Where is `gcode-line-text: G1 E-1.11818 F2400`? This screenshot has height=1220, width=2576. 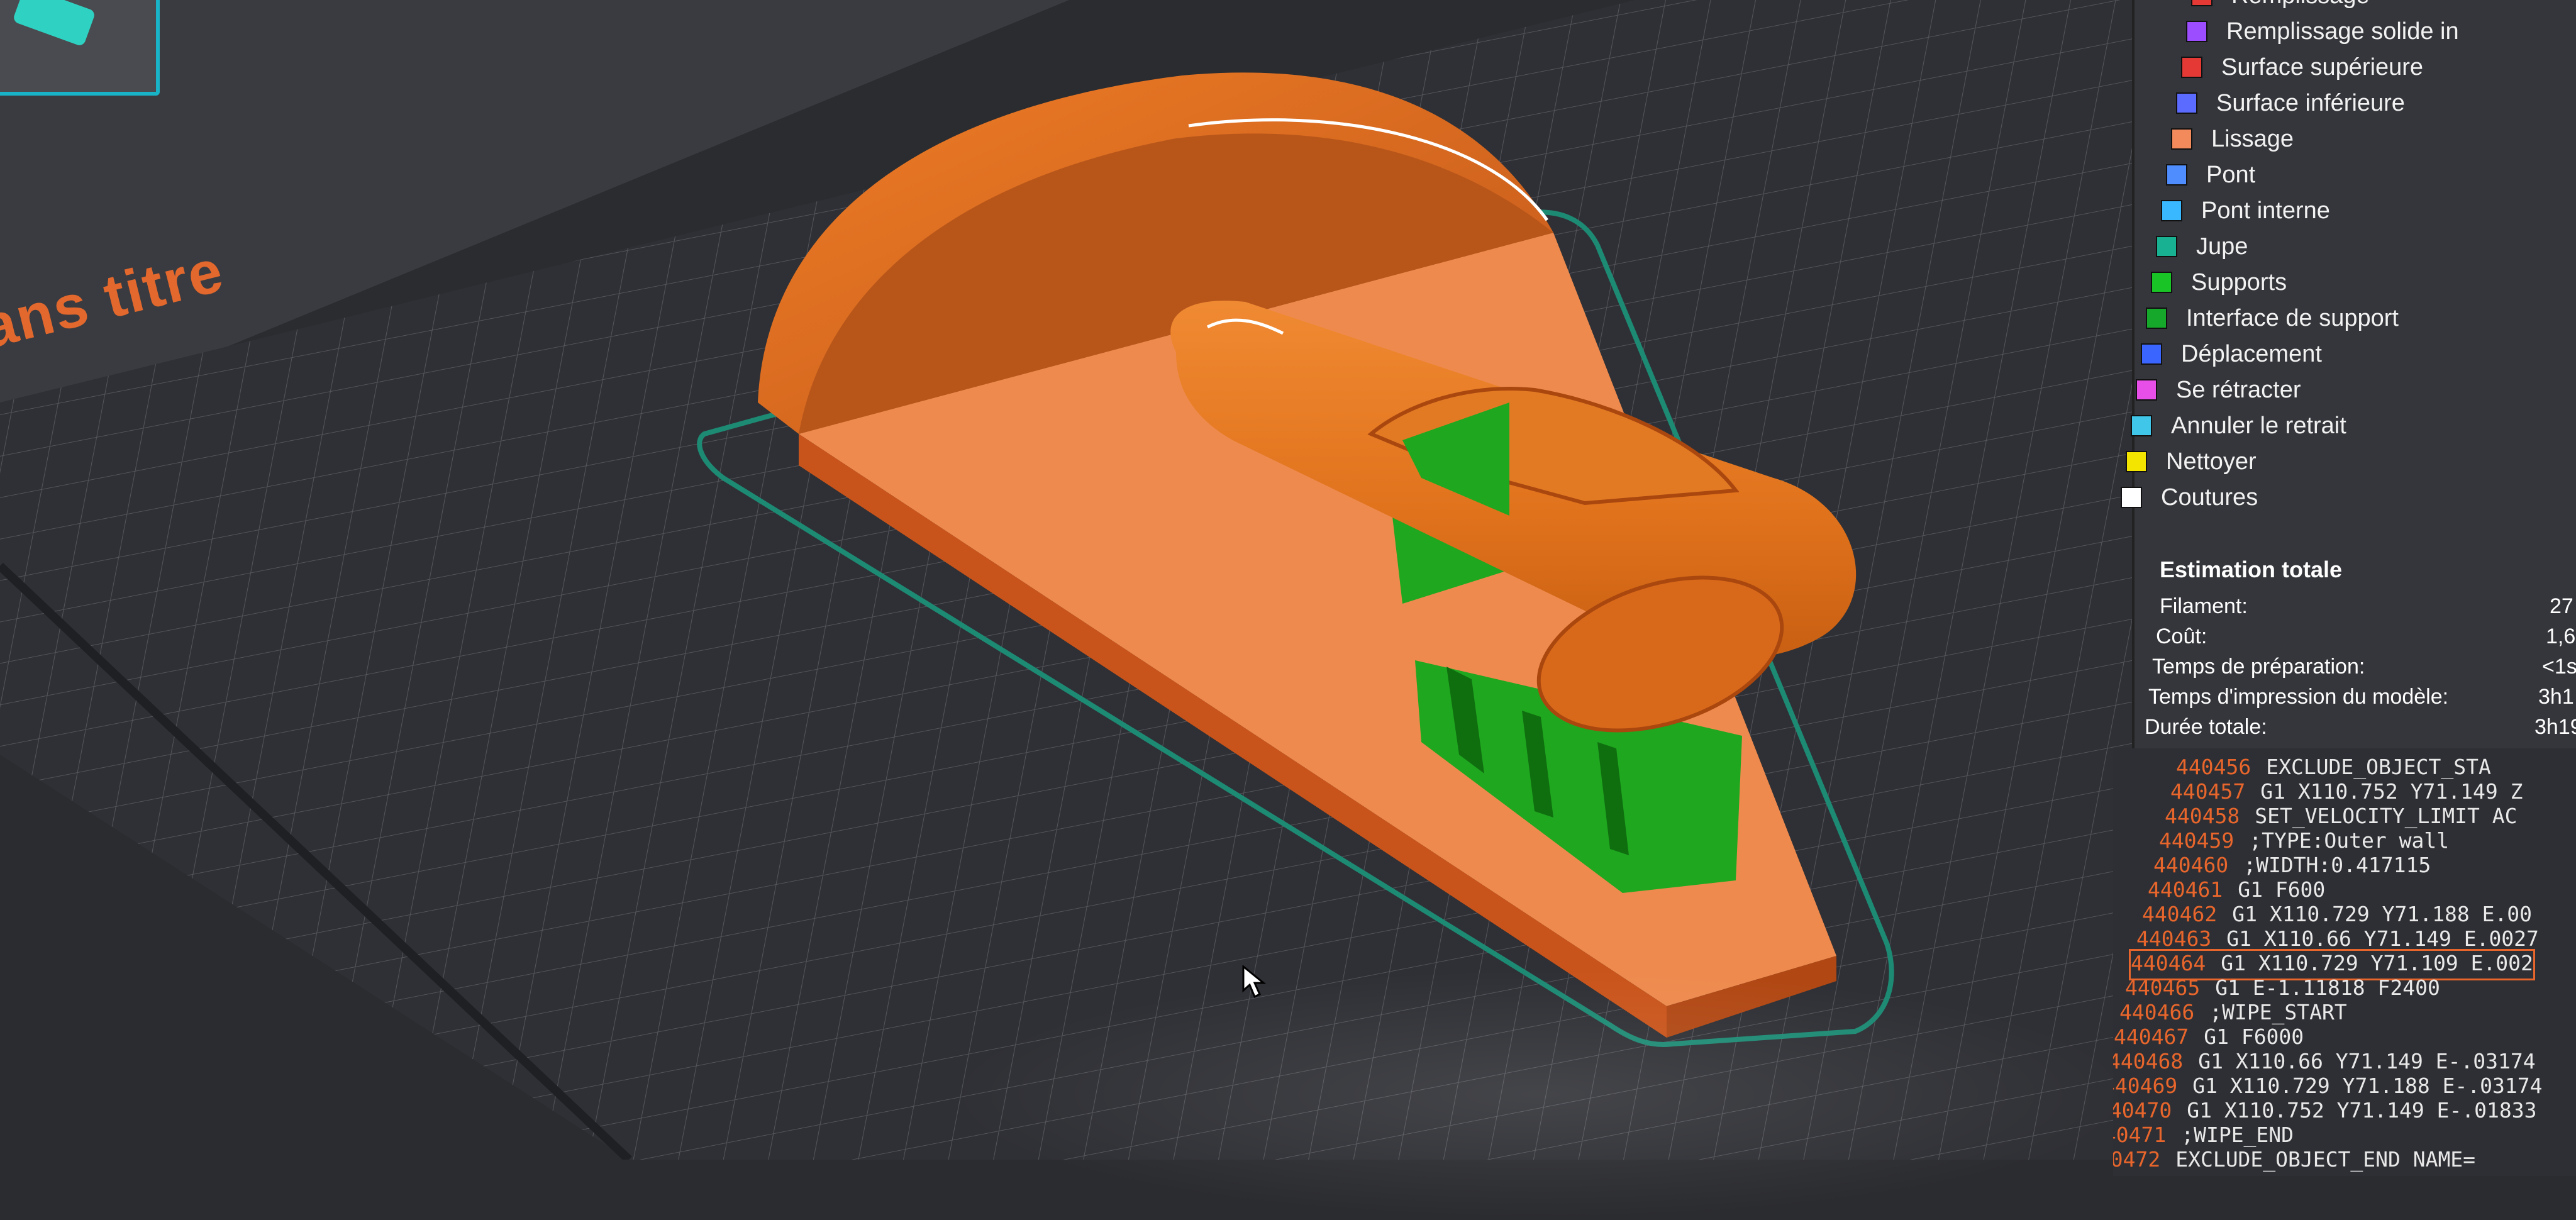 gcode-line-text: G1 E-1.11818 F2400 is located at coordinates (2327, 987).